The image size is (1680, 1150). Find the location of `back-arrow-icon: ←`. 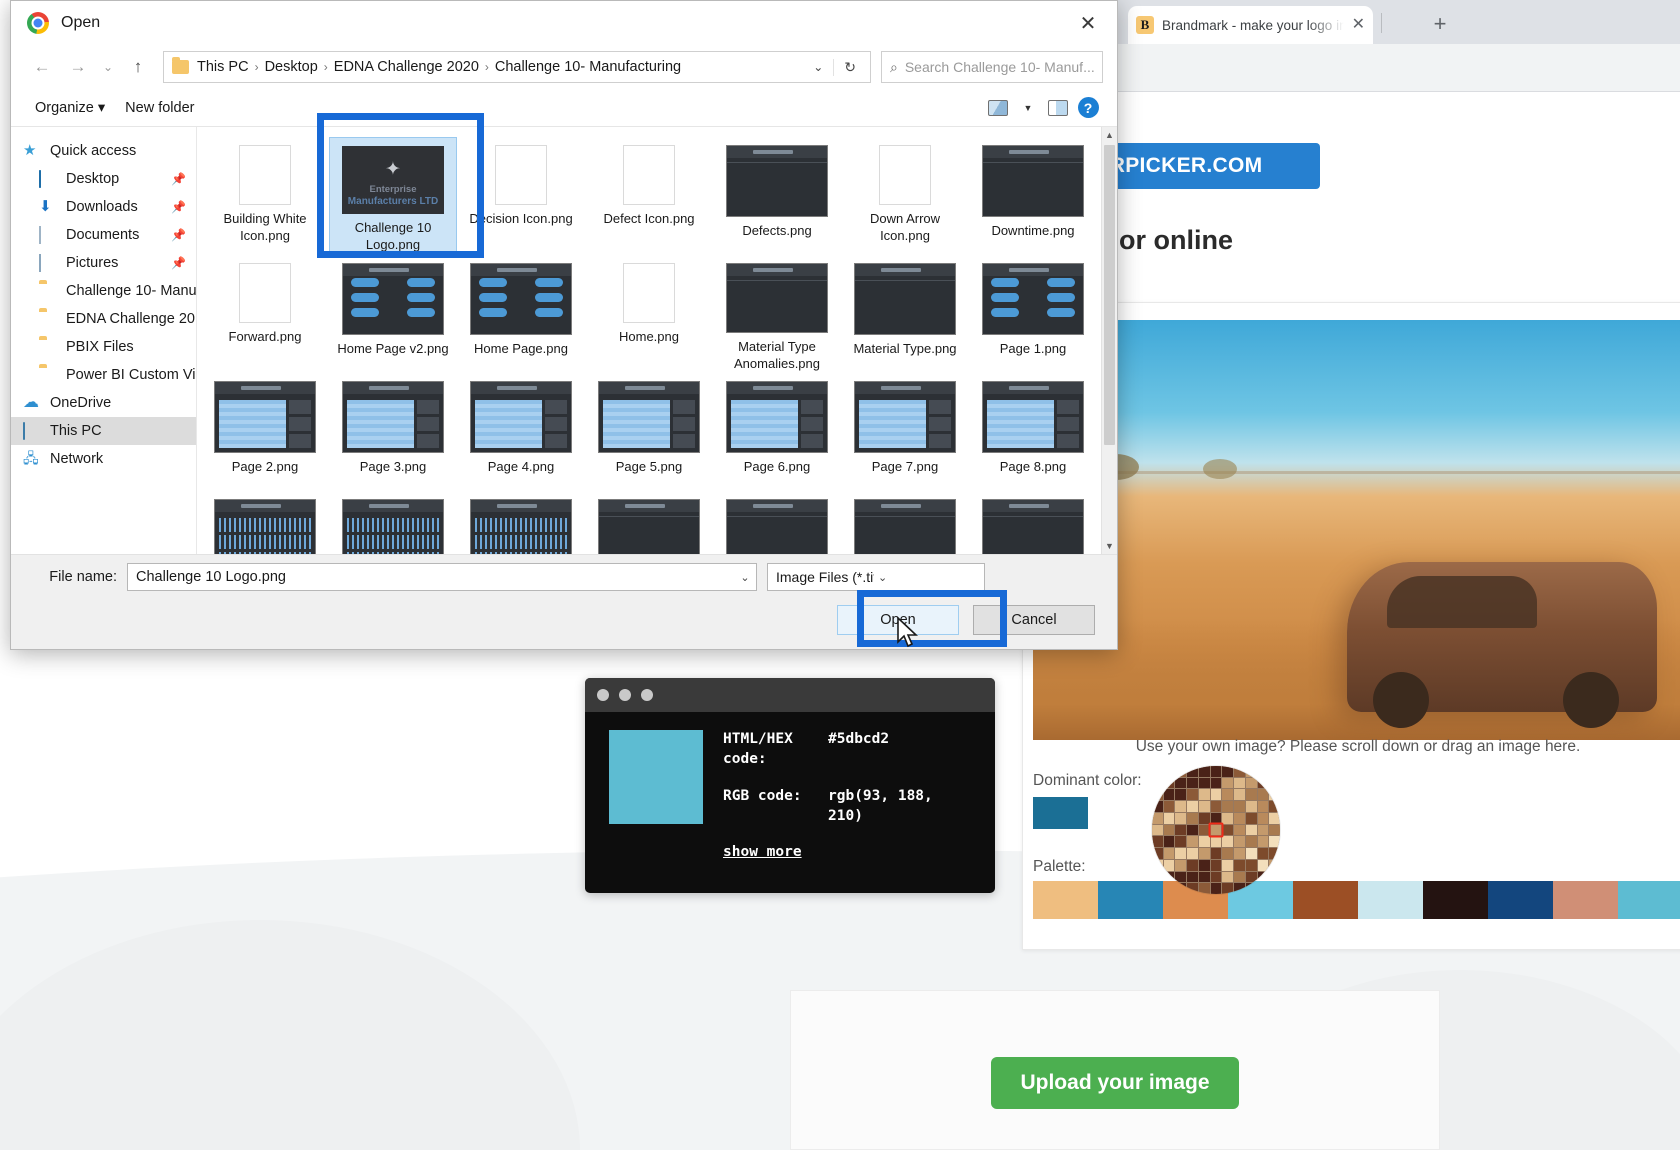

back-arrow-icon: ← is located at coordinates (42, 67).